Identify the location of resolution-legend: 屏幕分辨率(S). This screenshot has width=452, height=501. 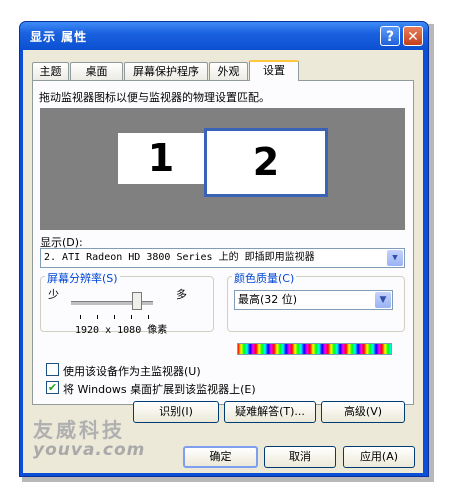
(82, 278).